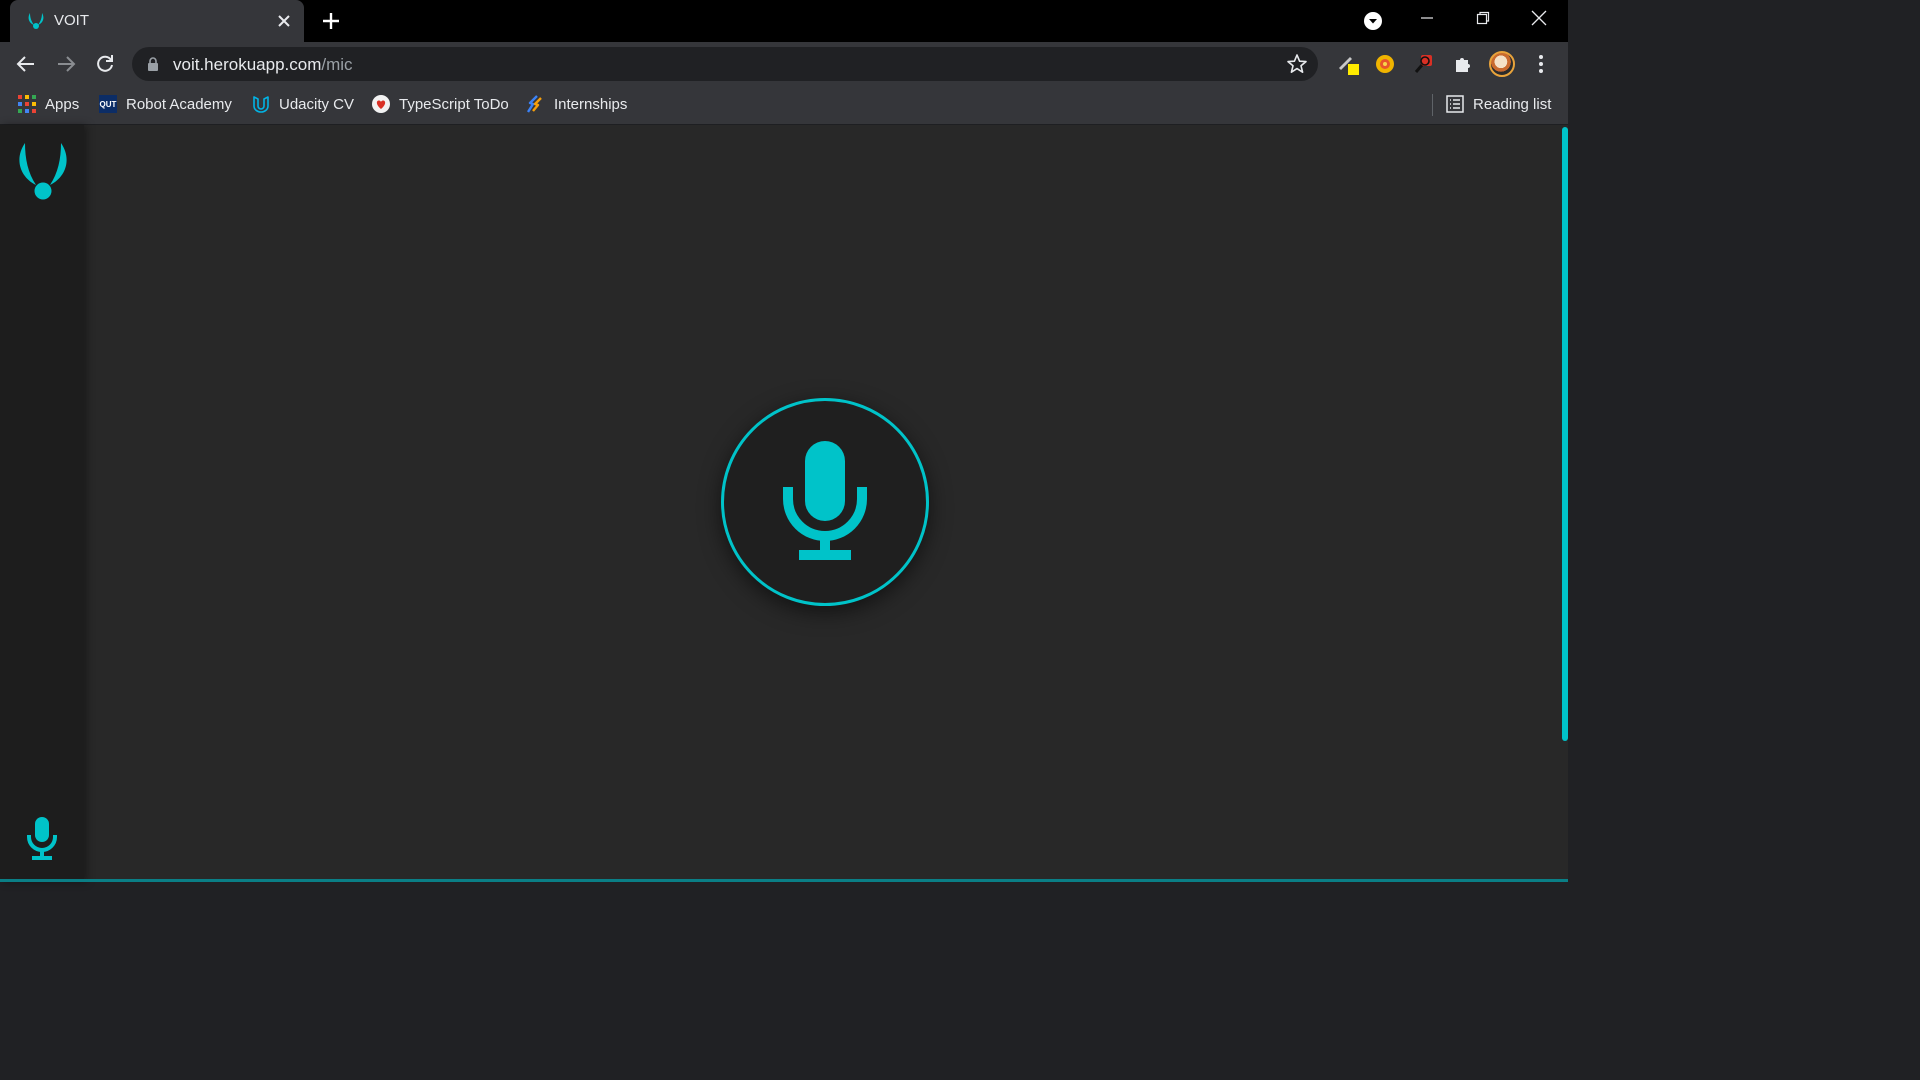  Describe the element at coordinates (153, 64) in the screenshot. I see `lock-icon` at that location.